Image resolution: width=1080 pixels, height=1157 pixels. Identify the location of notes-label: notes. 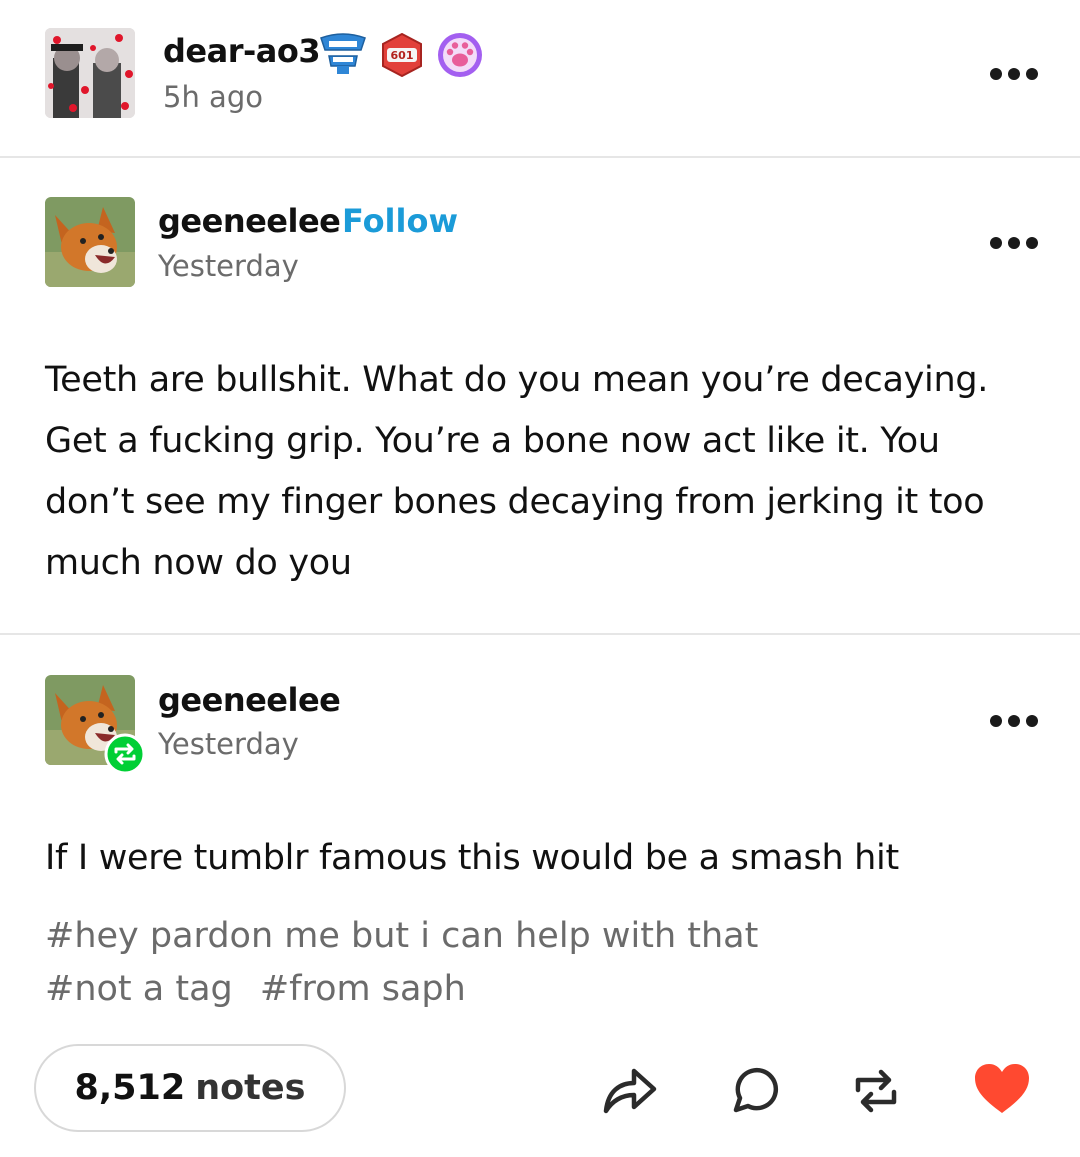
(250, 1088).